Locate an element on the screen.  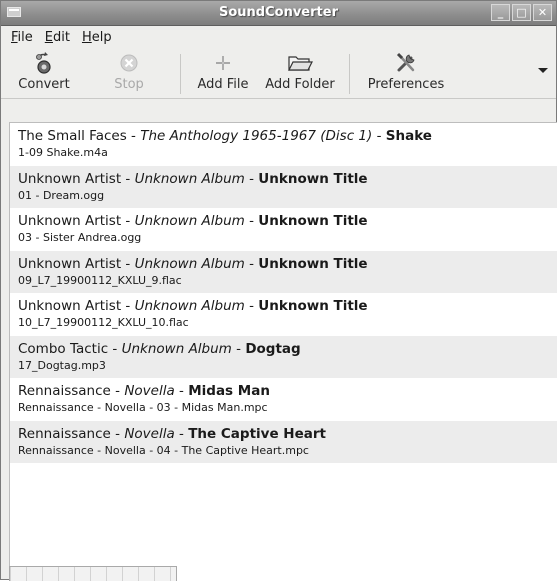
file-name: 1-09 Shake.m4a is located at coordinates (63, 152).